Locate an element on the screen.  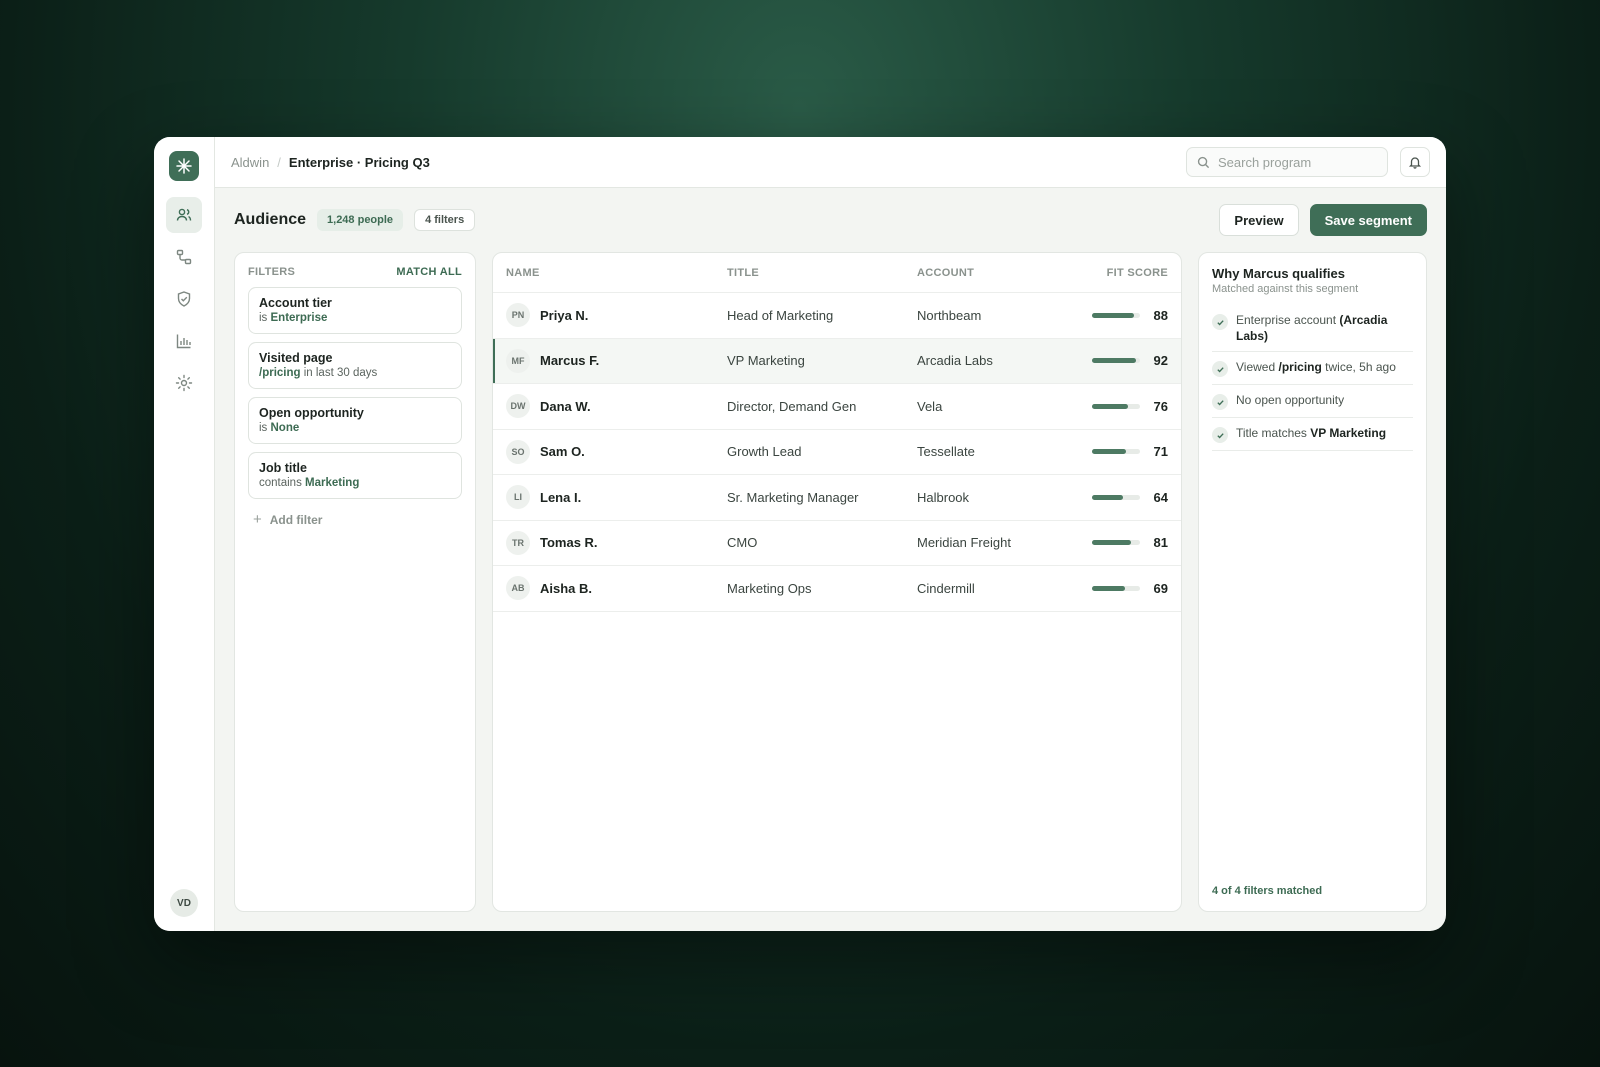
breadcrumb-root: Aldwin is located at coordinates (250, 162).